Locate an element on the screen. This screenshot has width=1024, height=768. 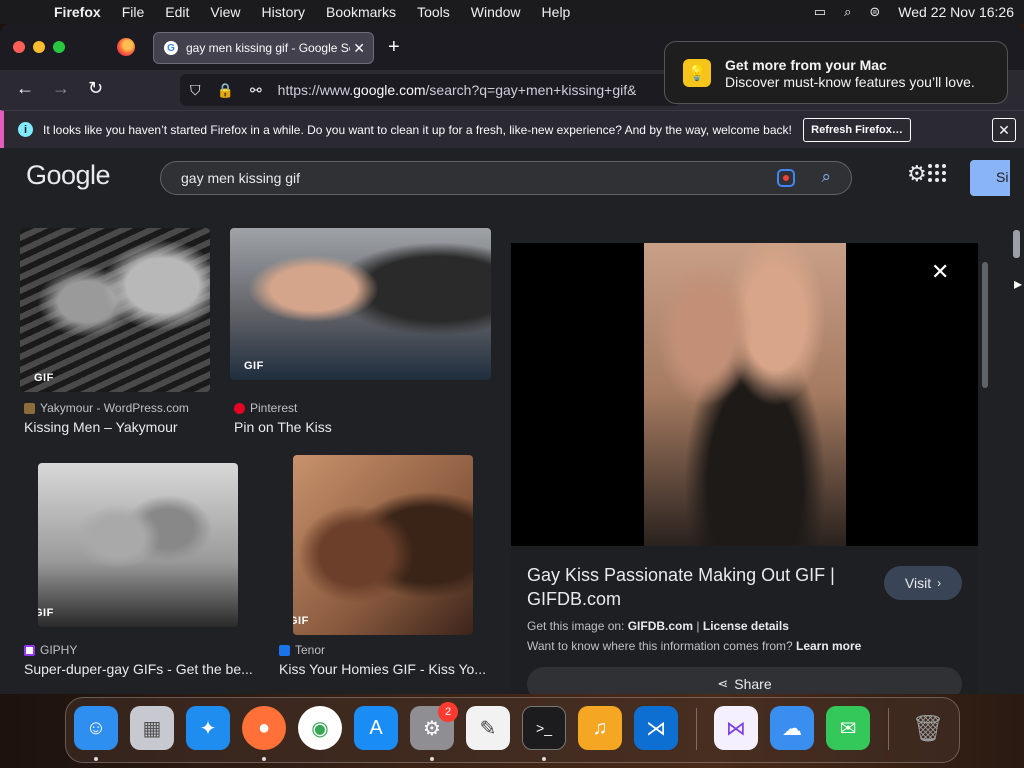
result-image-3: GIF is located at coordinates (138, 545).